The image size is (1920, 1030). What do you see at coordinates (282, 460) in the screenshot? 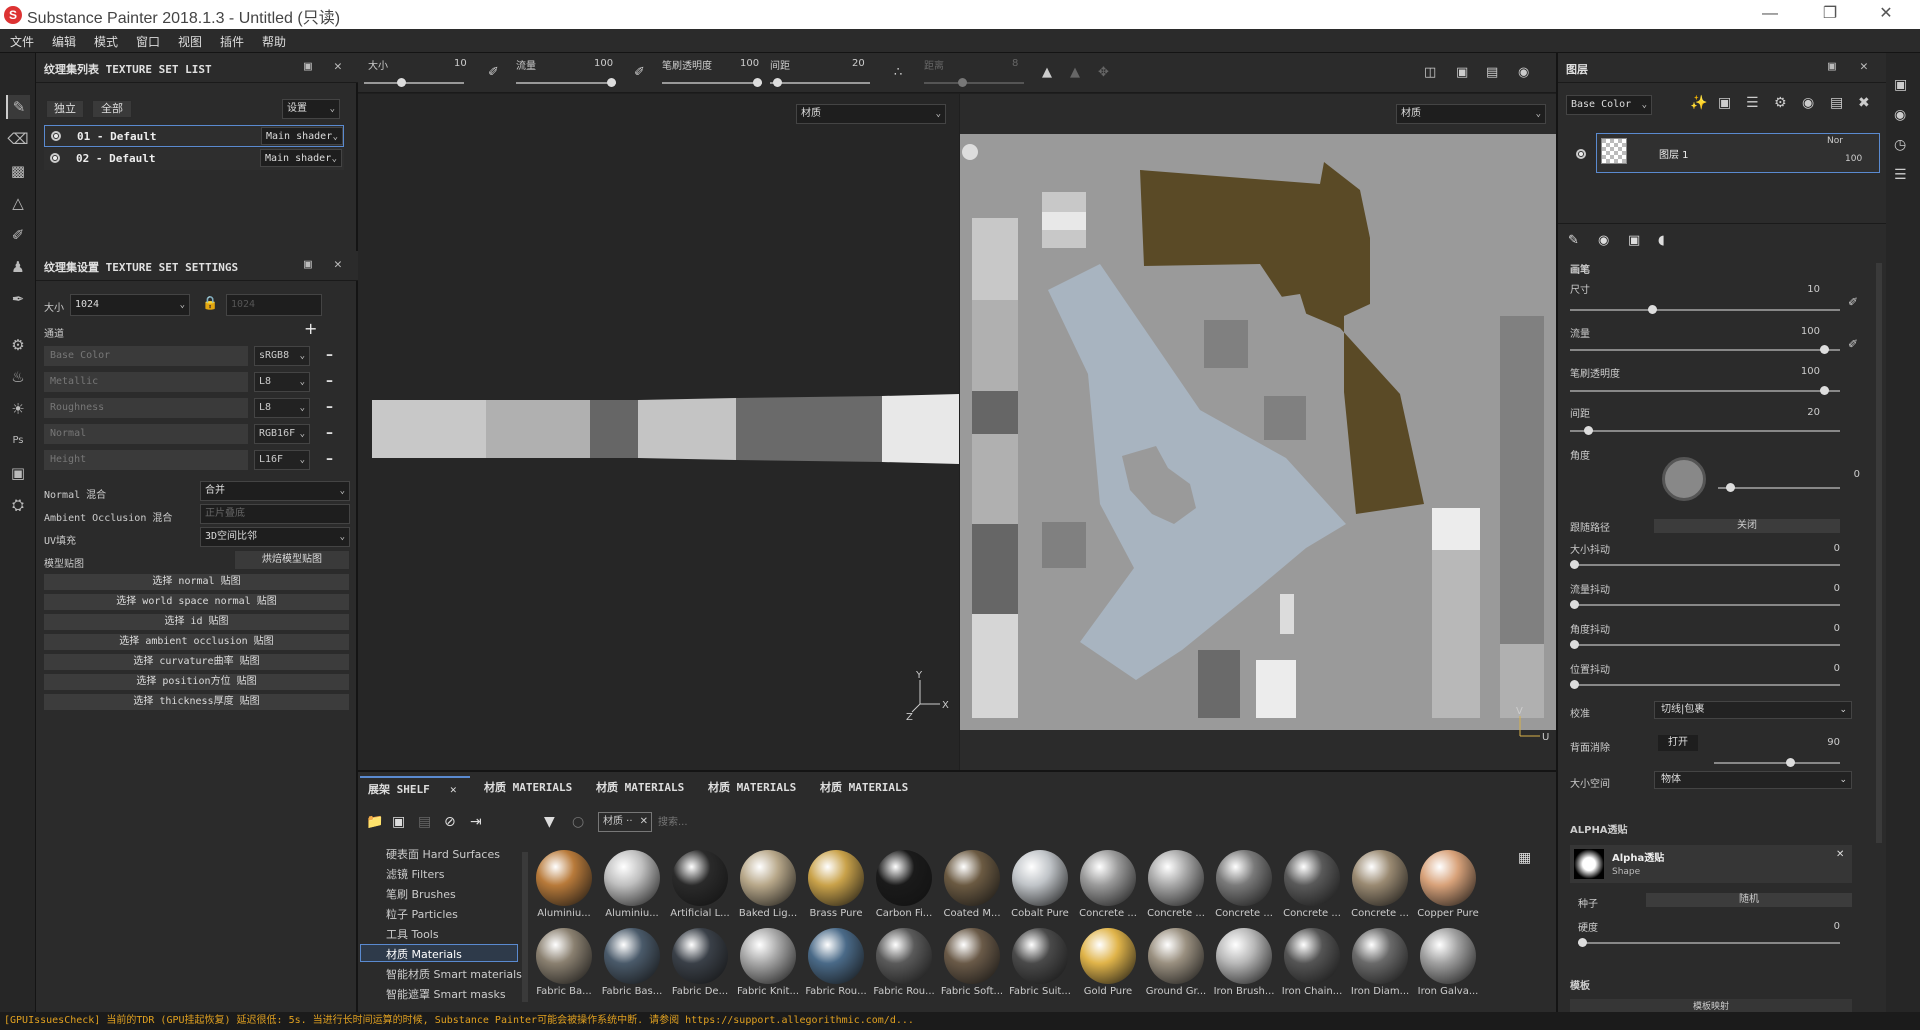
I see `channel-format-dropdown: L16F ⌄` at bounding box center [282, 460].